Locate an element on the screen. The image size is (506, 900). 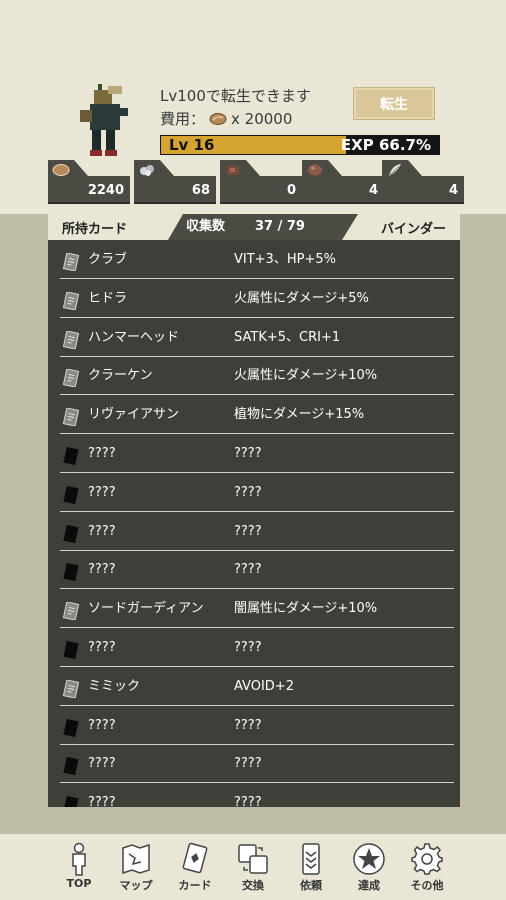
nav-label: カード is located at coordinates (195, 885).